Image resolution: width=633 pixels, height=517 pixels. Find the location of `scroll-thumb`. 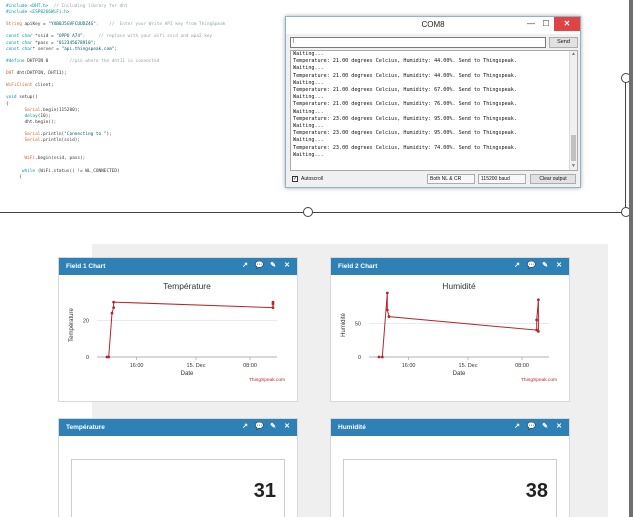

scroll-thumb is located at coordinates (573, 148).